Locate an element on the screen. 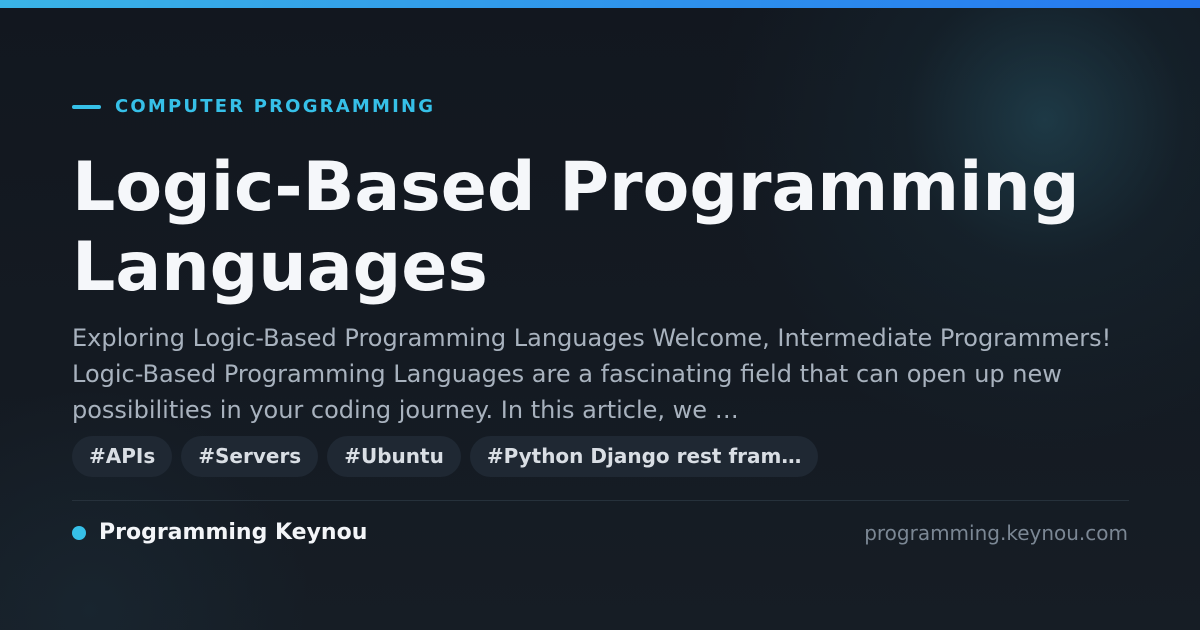 The width and height of the screenshot is (1200, 630). tag-apis: #APIs is located at coordinates (122, 456).